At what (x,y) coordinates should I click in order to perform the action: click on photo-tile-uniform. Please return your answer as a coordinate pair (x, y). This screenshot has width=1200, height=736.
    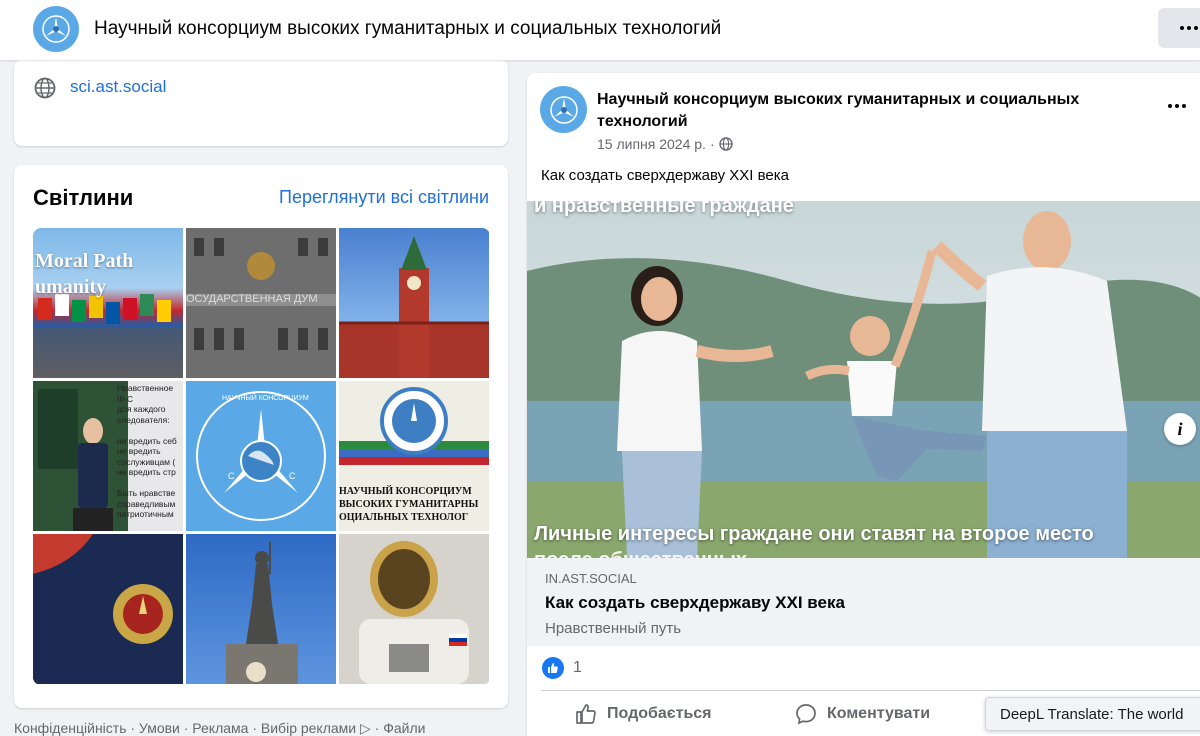
    Looking at the image, I should click on (108, 609).